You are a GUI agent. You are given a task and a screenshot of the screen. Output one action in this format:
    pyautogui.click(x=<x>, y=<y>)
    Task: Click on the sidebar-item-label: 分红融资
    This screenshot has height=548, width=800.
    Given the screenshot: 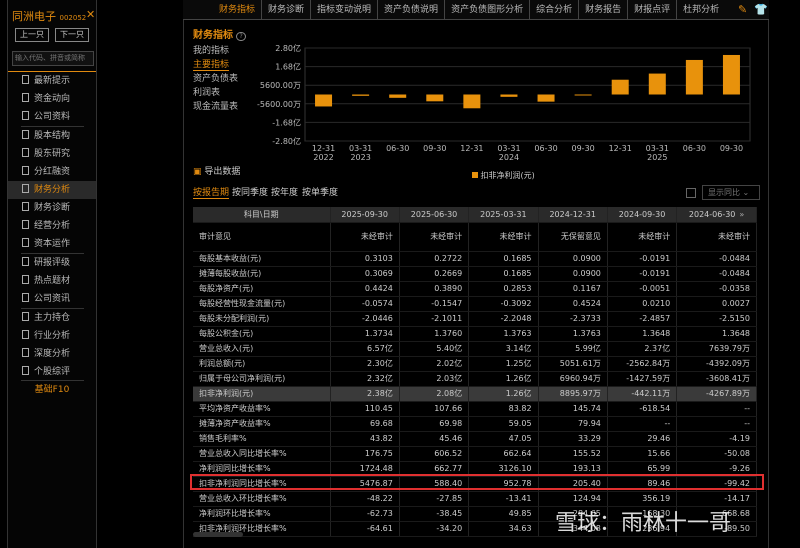 What is the action you would take?
    pyautogui.click(x=52, y=172)
    